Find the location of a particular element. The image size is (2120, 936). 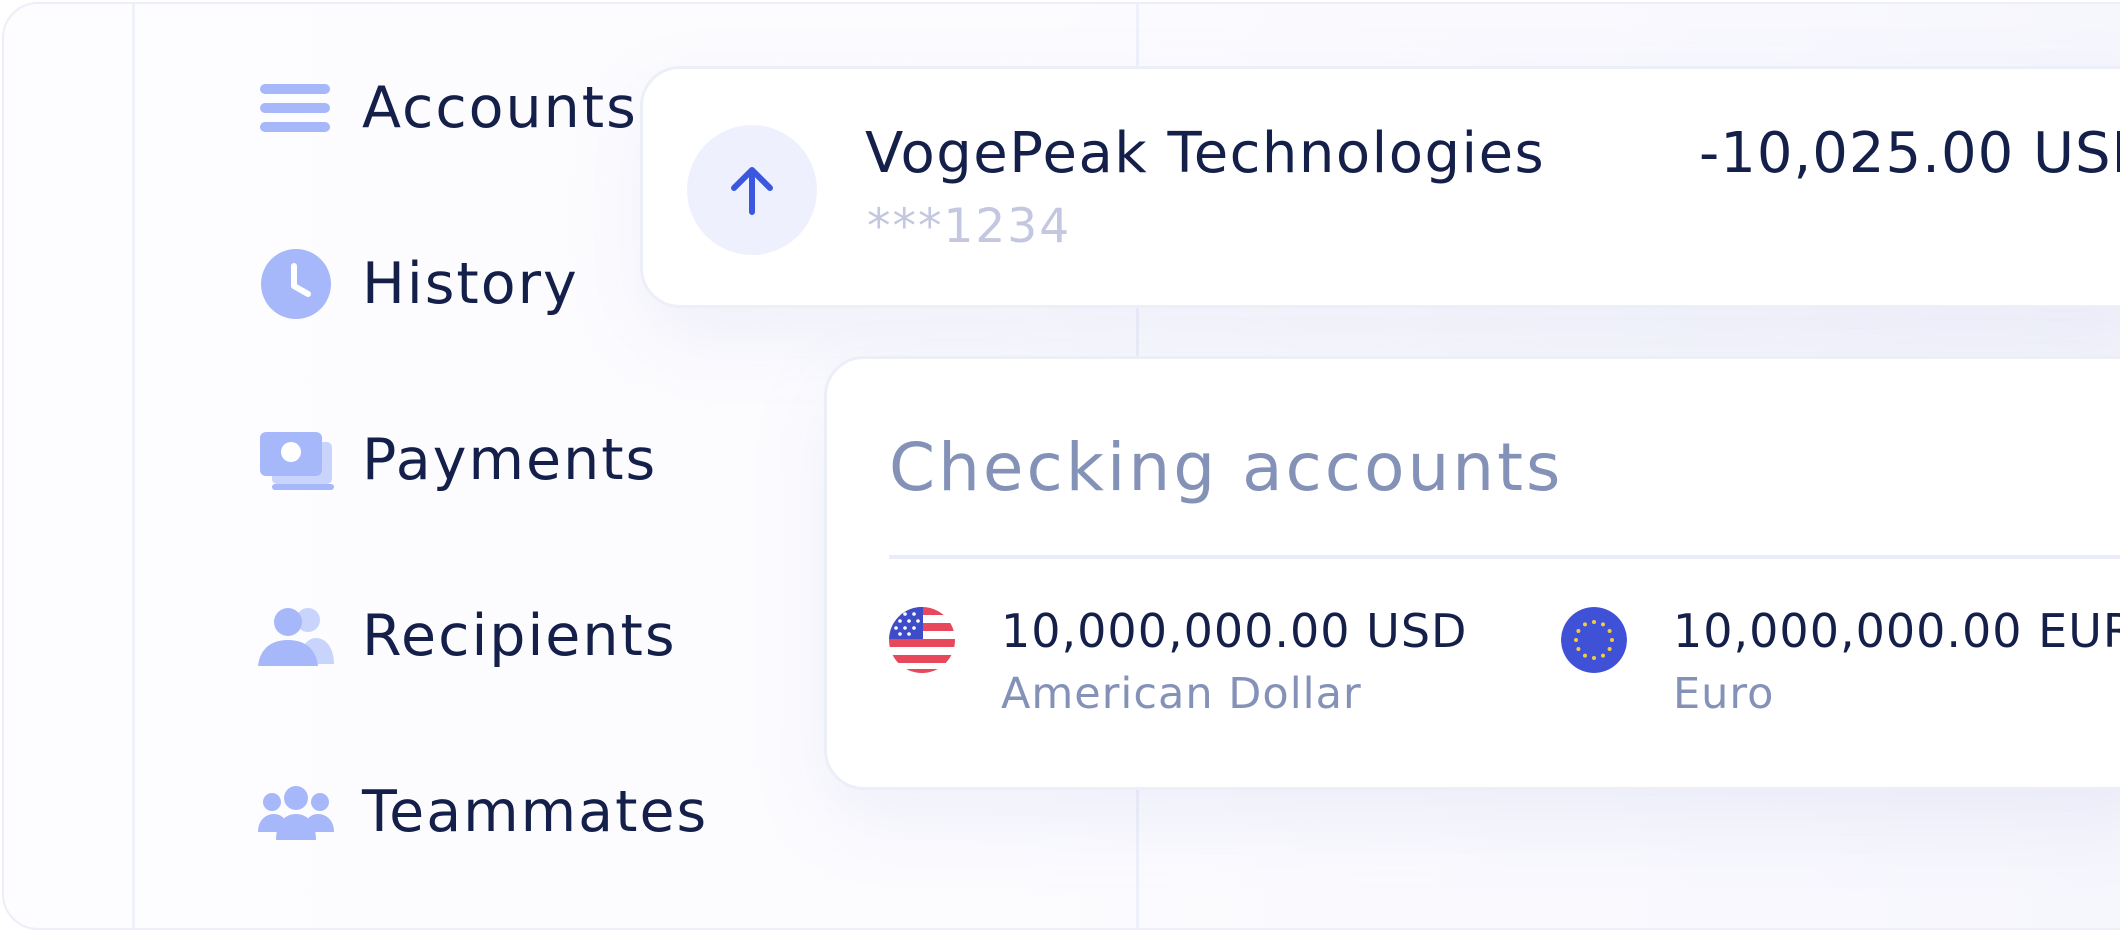

transaction-amount: -10,025.00 USD is located at coordinates (1909, 153).